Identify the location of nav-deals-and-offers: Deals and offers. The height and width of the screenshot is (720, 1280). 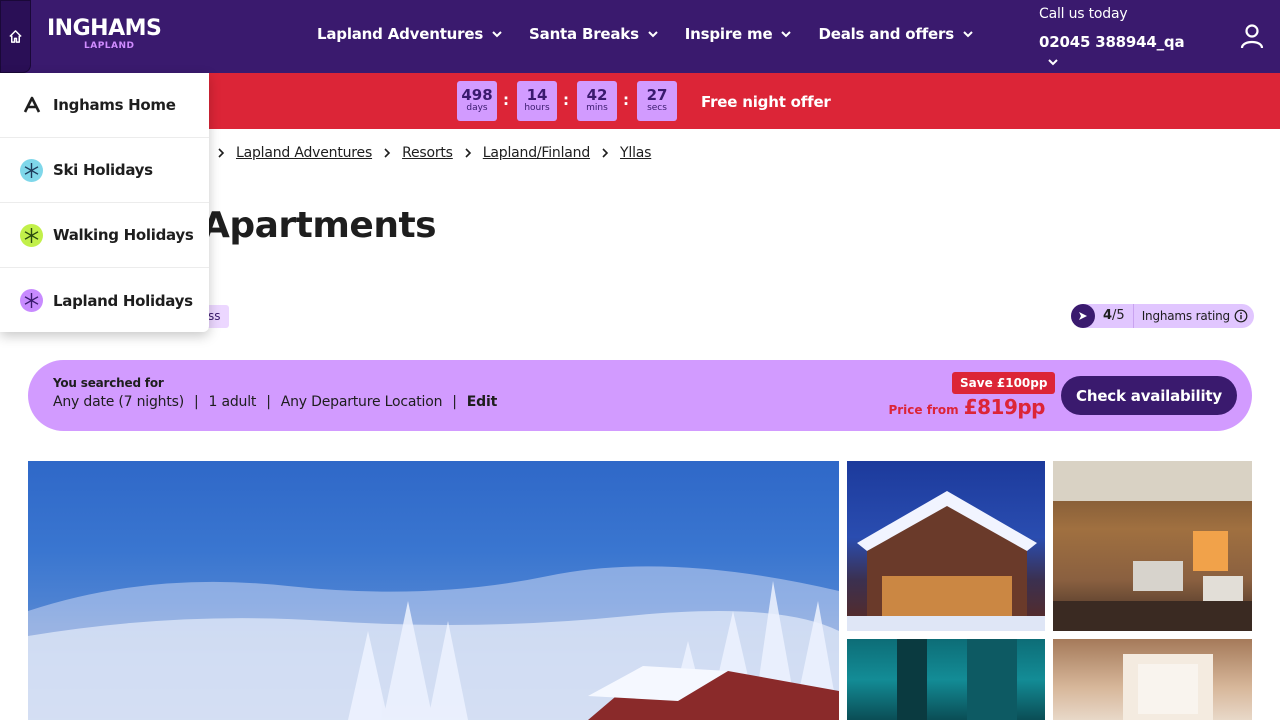
(895, 34).